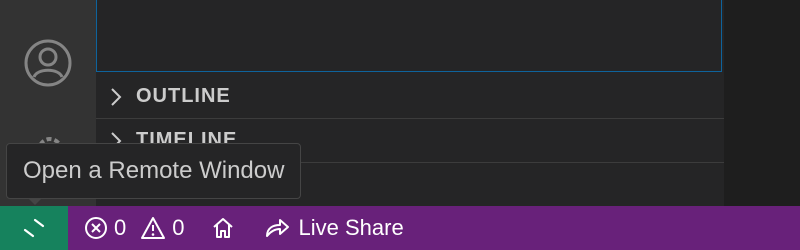  I want to click on warning-count: 0, so click(178, 227).